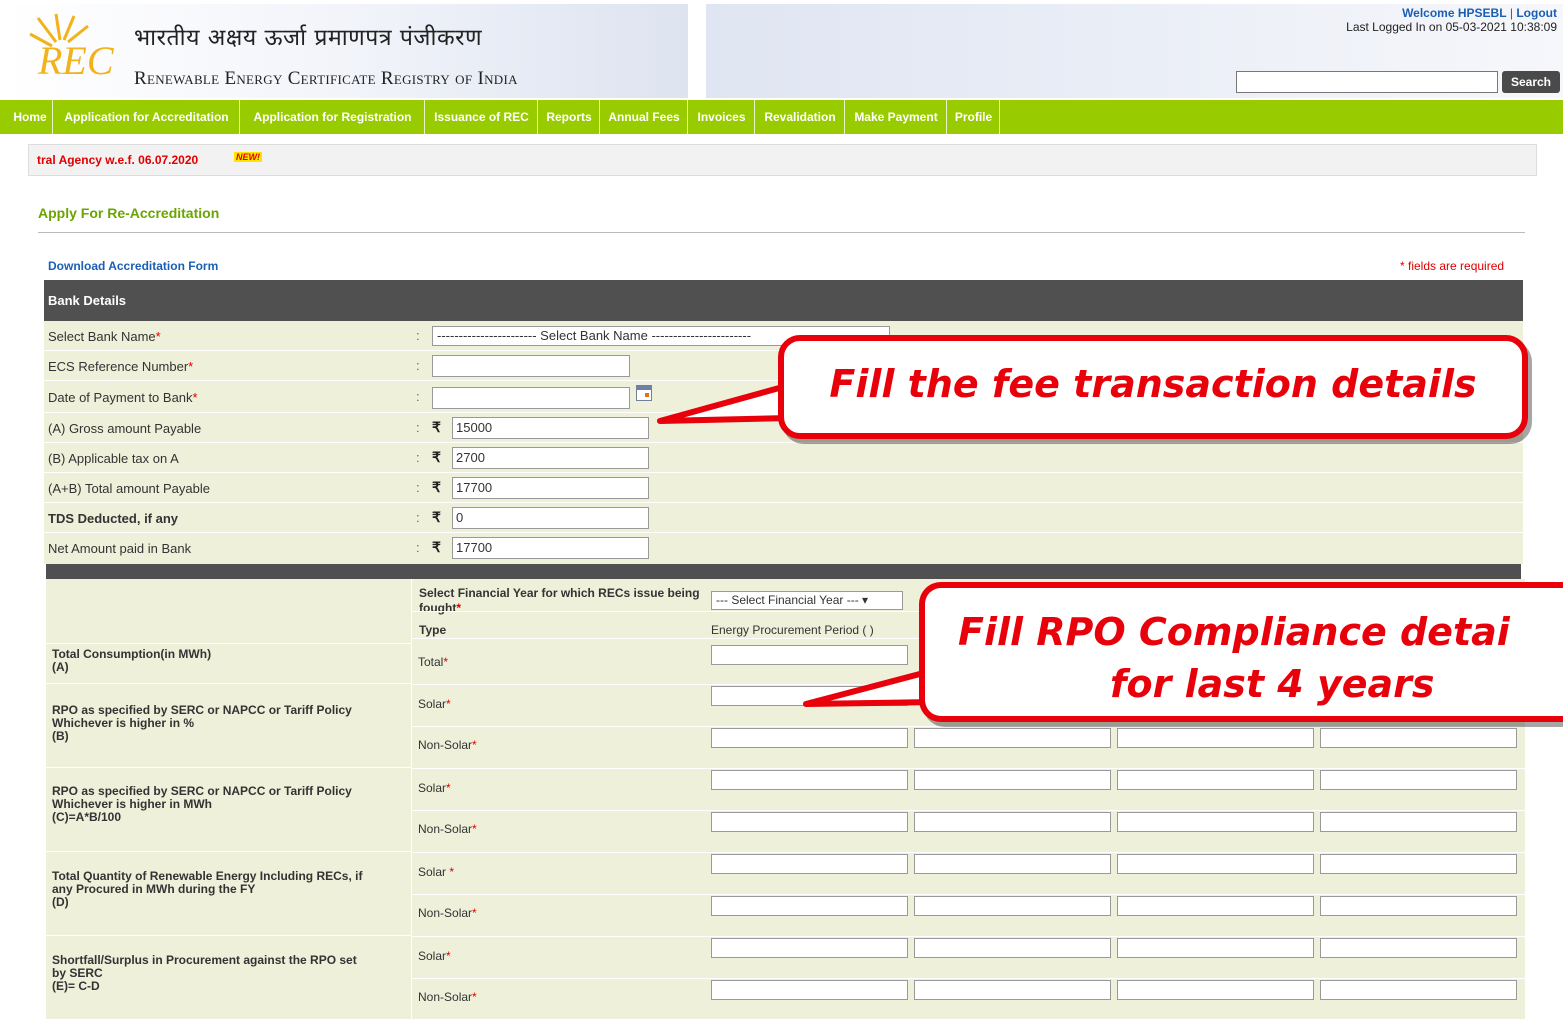 The height and width of the screenshot is (1021, 1563). I want to click on rpo-callout-text-line1: Fill RPO Compliance detai, so click(1234, 632).